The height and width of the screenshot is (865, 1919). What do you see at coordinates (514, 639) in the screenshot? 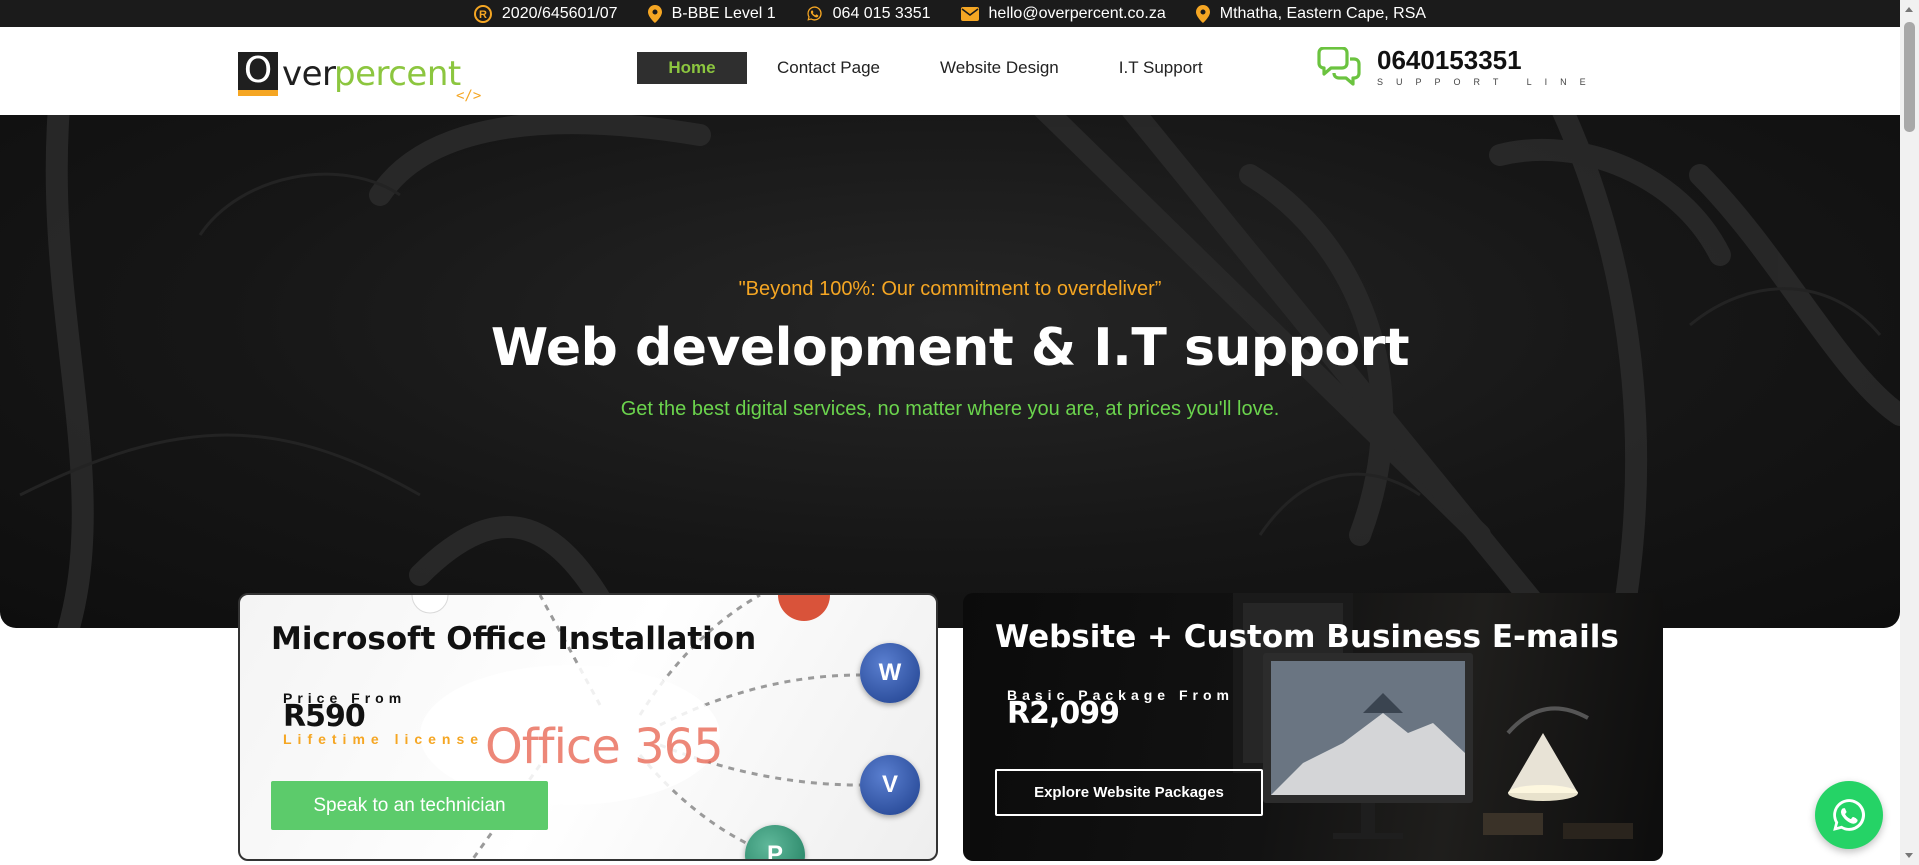
I see `office-card-title: Microsoft Office Installation` at bounding box center [514, 639].